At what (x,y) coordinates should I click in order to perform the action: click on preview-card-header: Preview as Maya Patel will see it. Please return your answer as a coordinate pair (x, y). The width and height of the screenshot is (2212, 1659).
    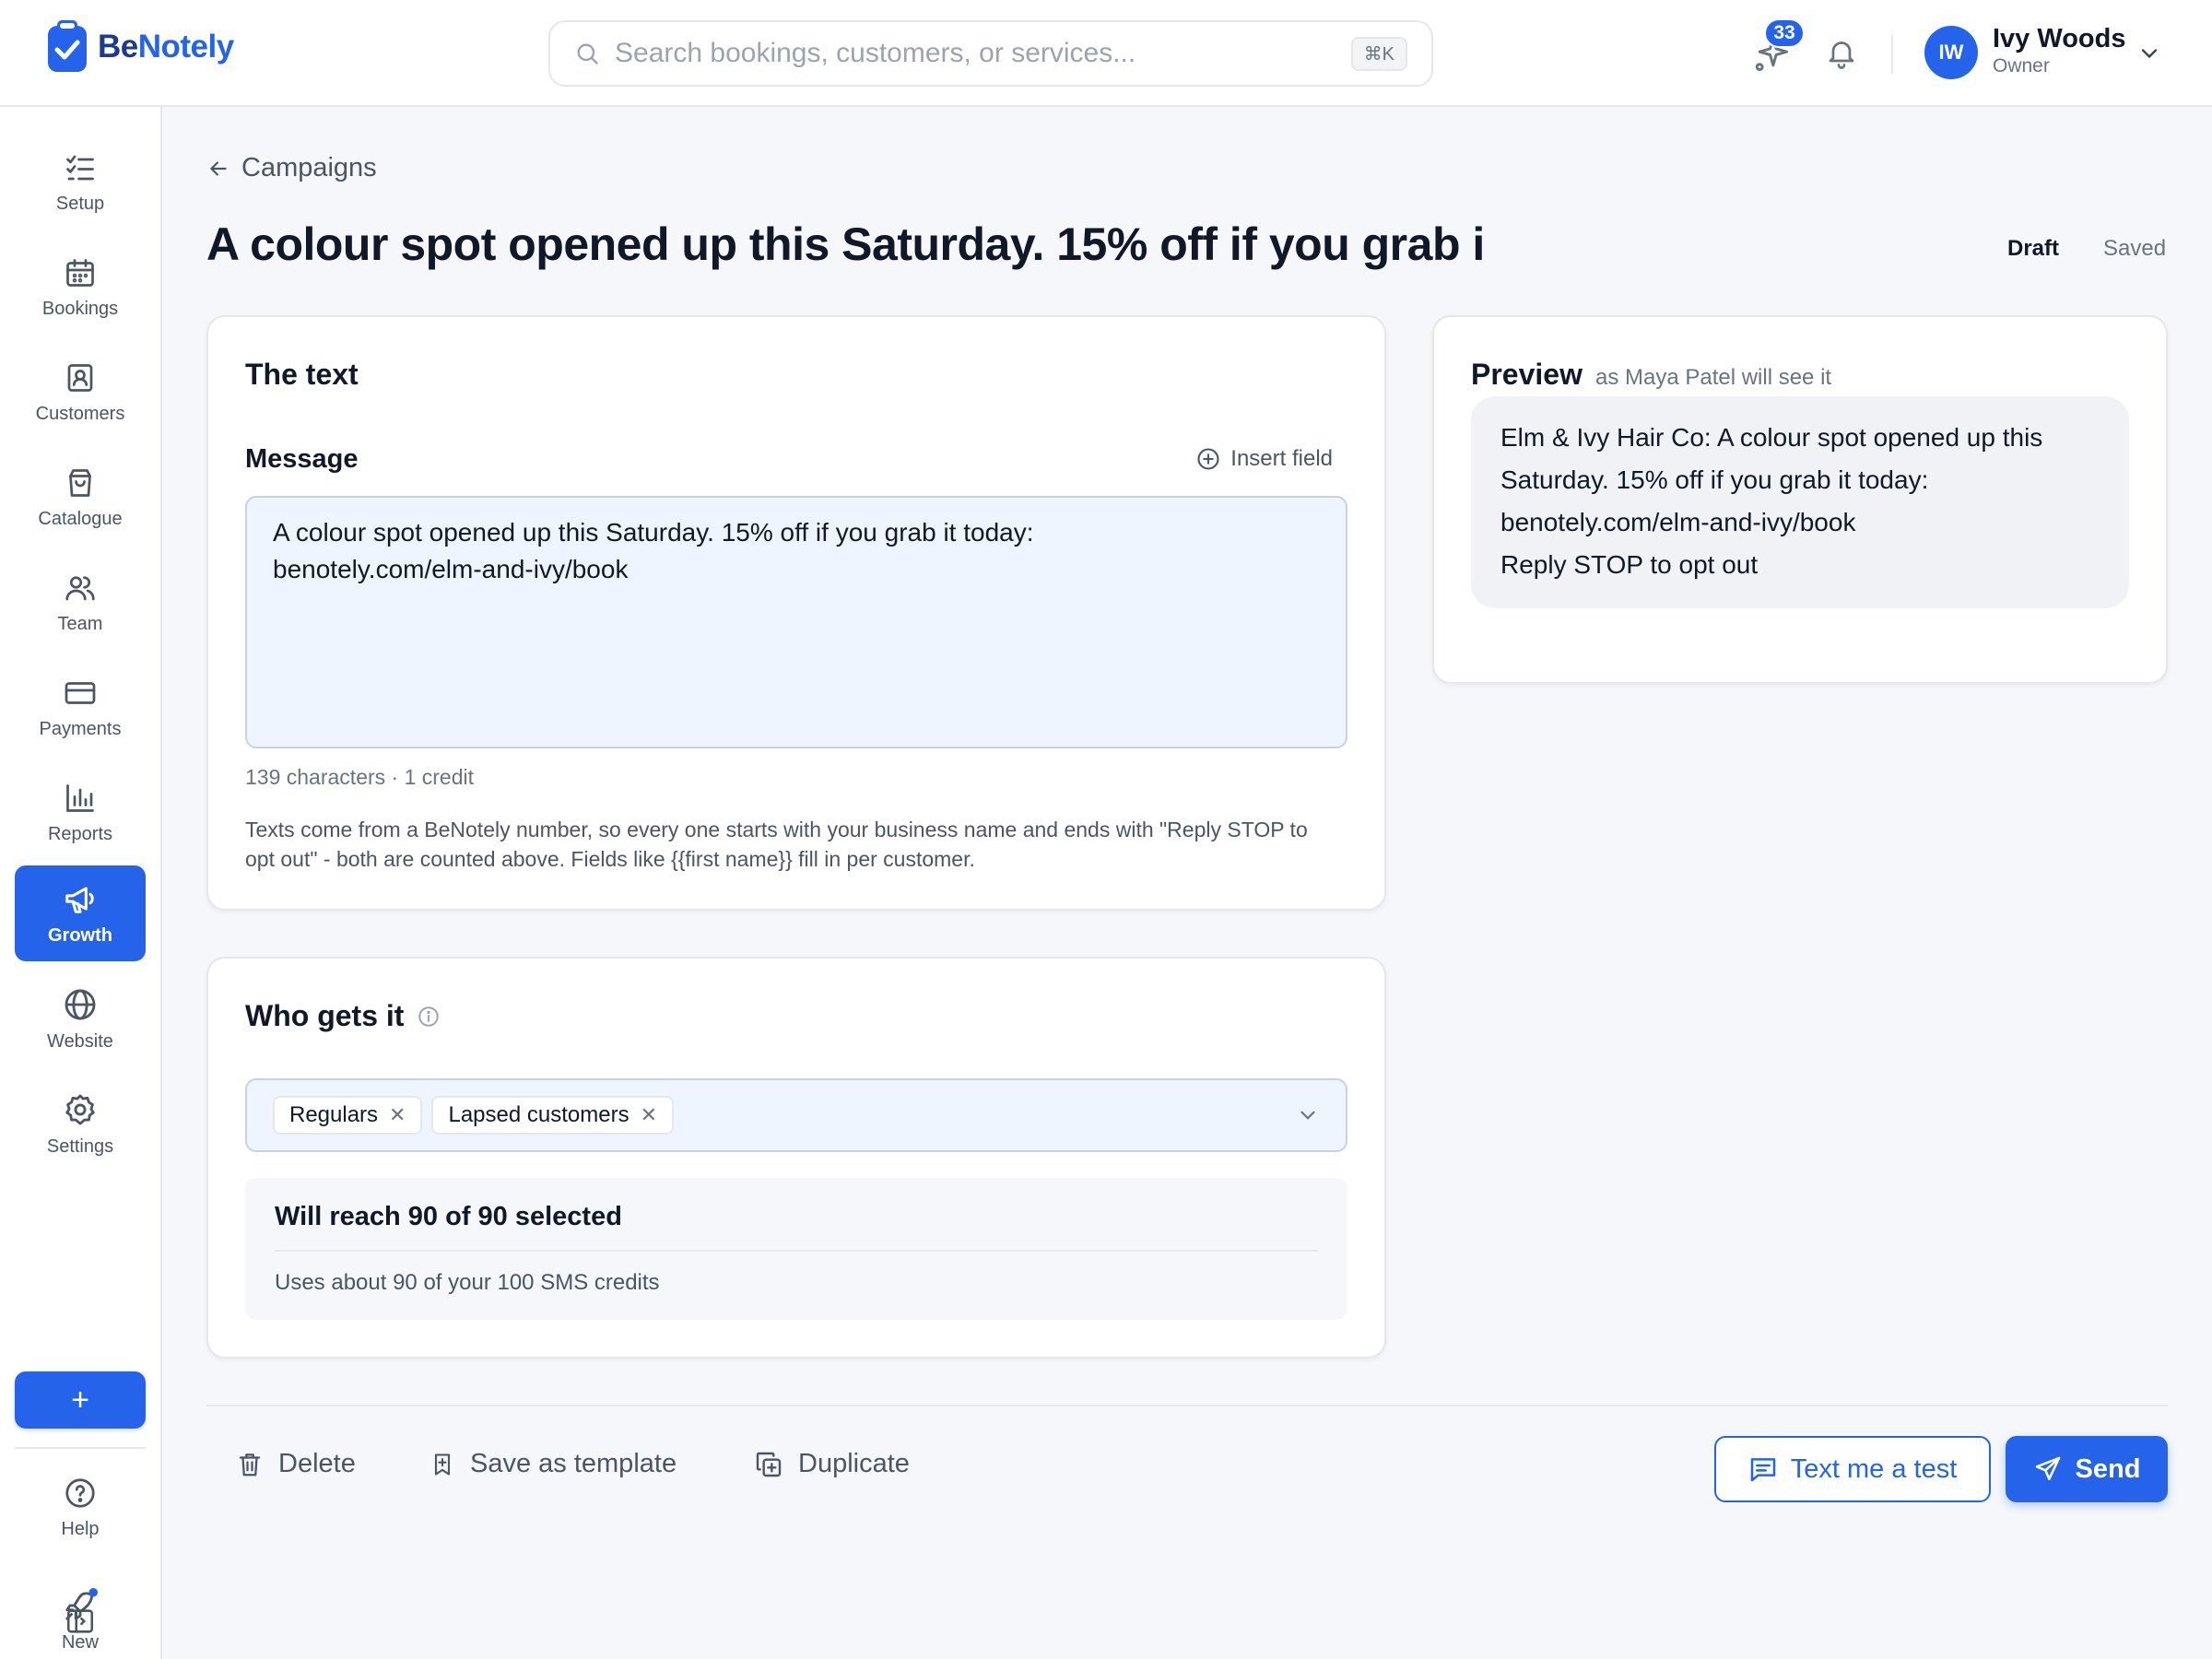
    Looking at the image, I should click on (1651, 375).